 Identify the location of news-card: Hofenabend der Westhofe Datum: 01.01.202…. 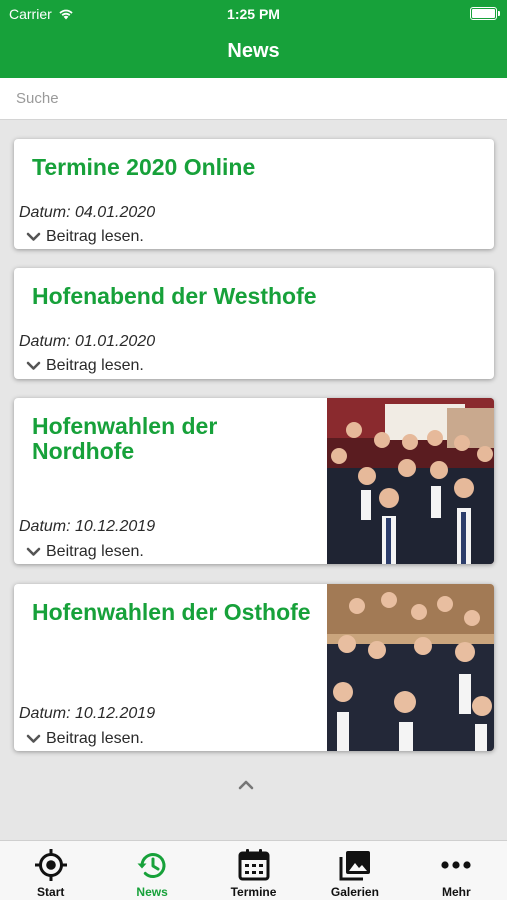
(254, 323).